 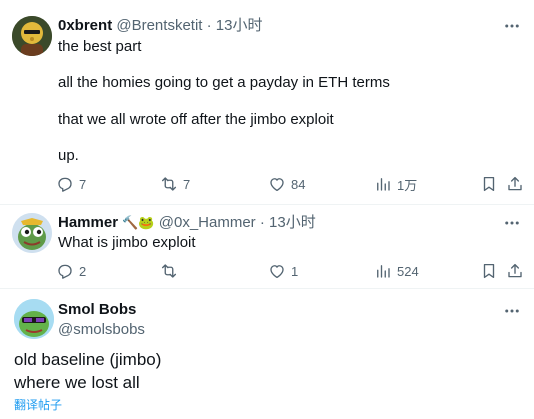 I want to click on tweet-header: 0xbrent @Brentsketit · 13小时, so click(x=160, y=26).